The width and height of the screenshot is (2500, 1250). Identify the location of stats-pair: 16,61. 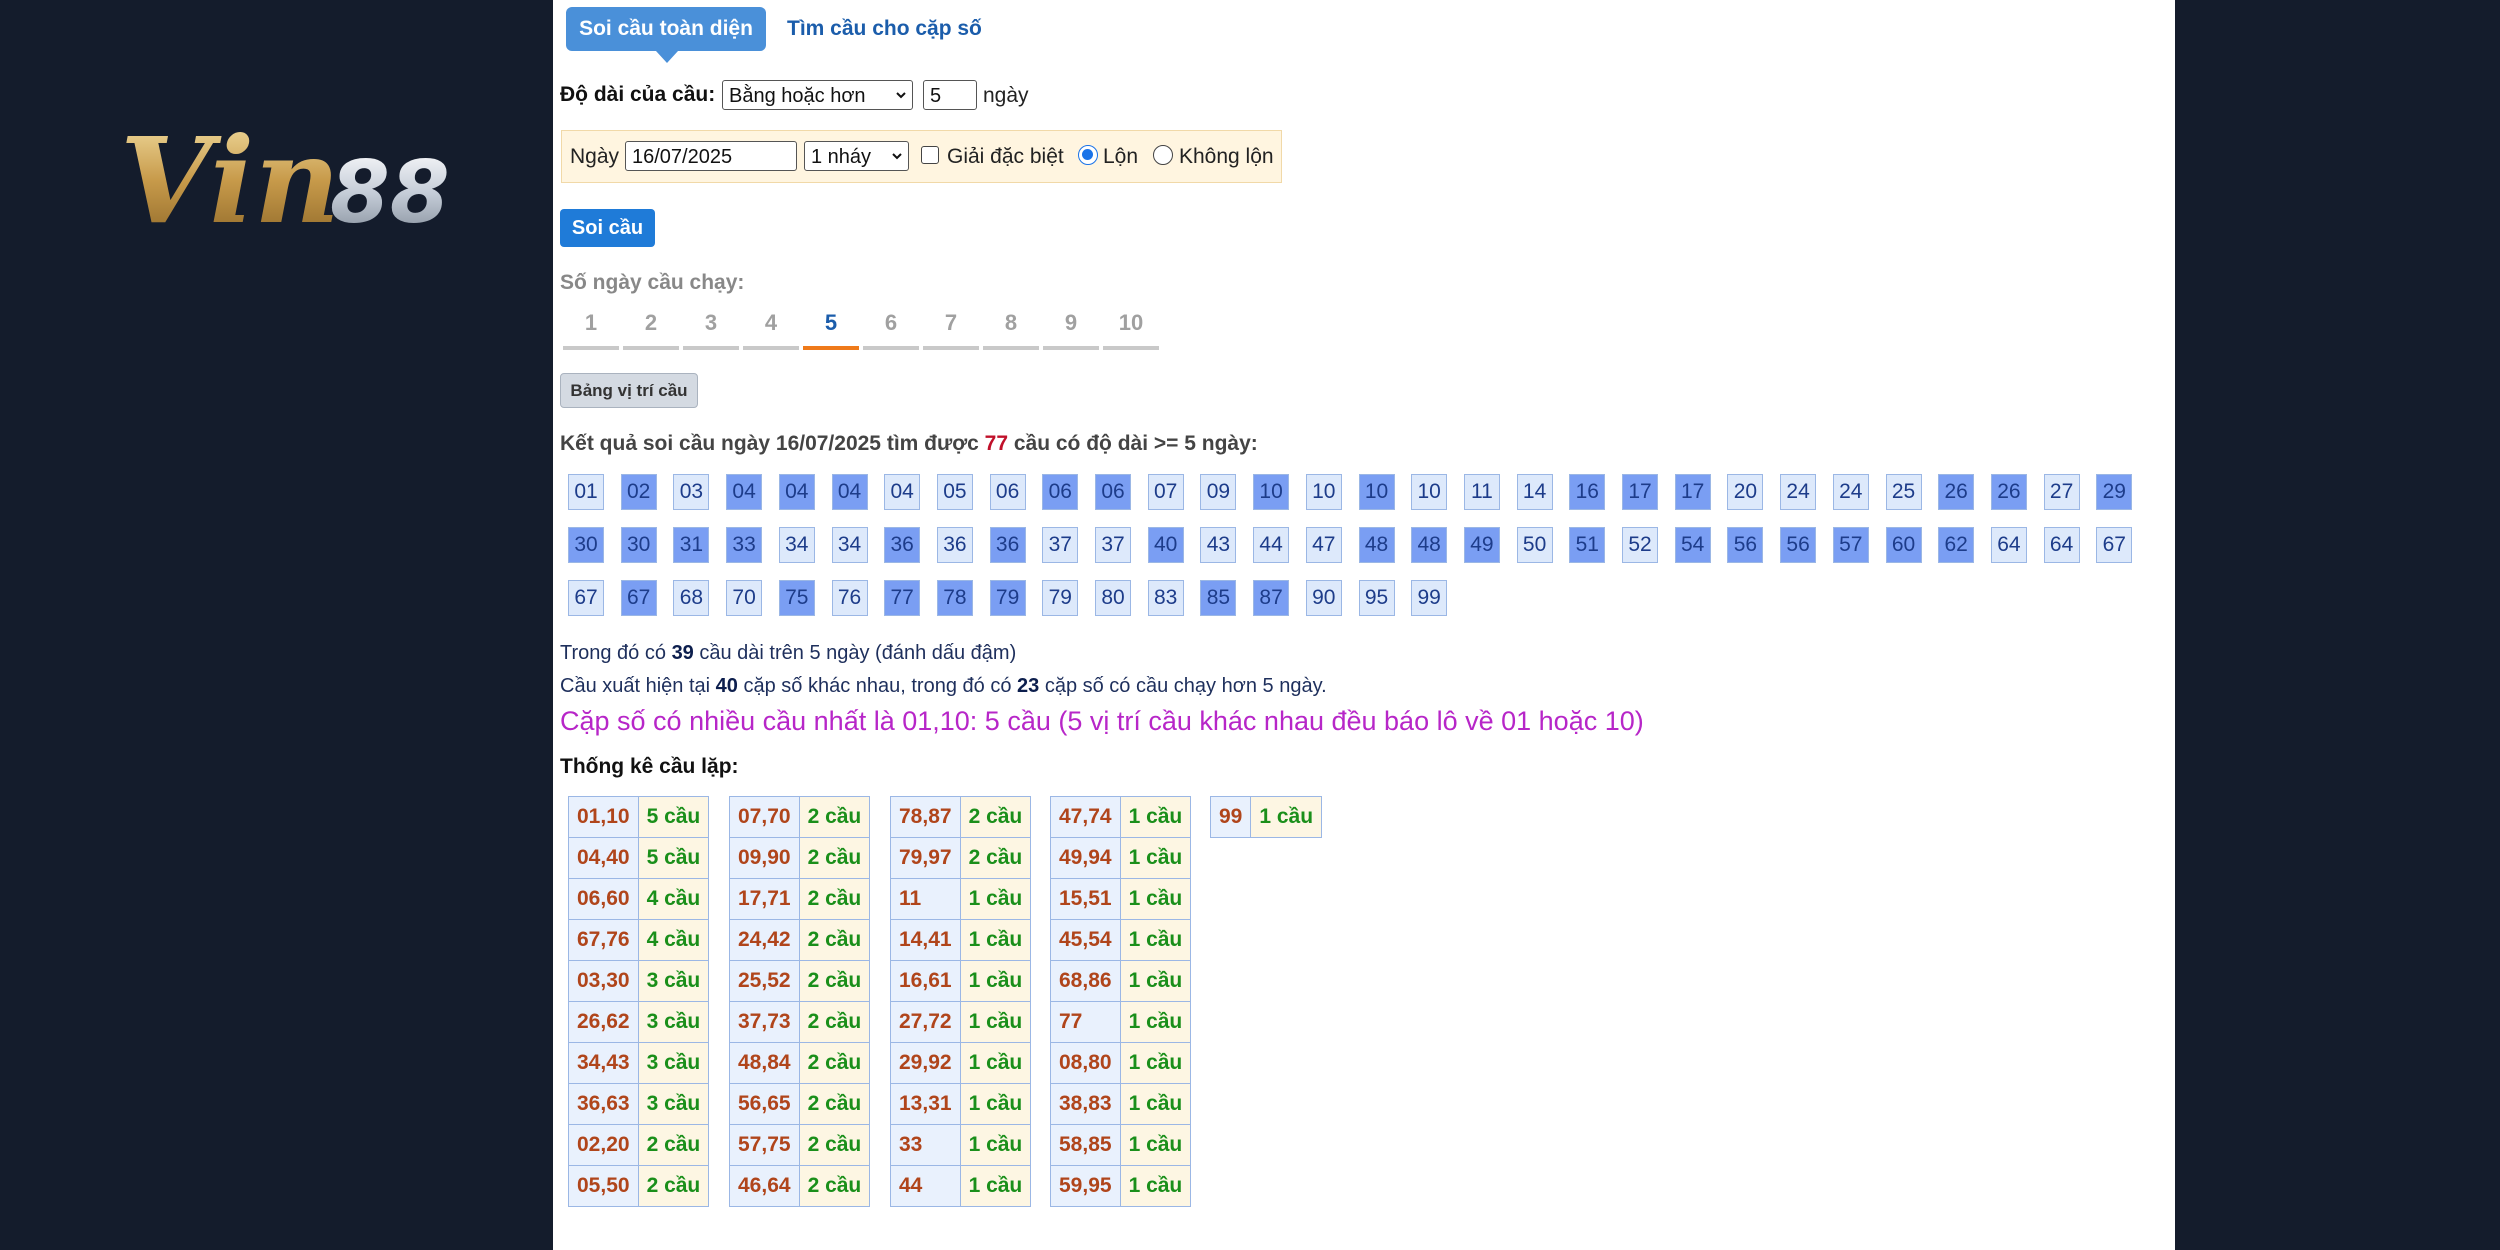
(925, 981).